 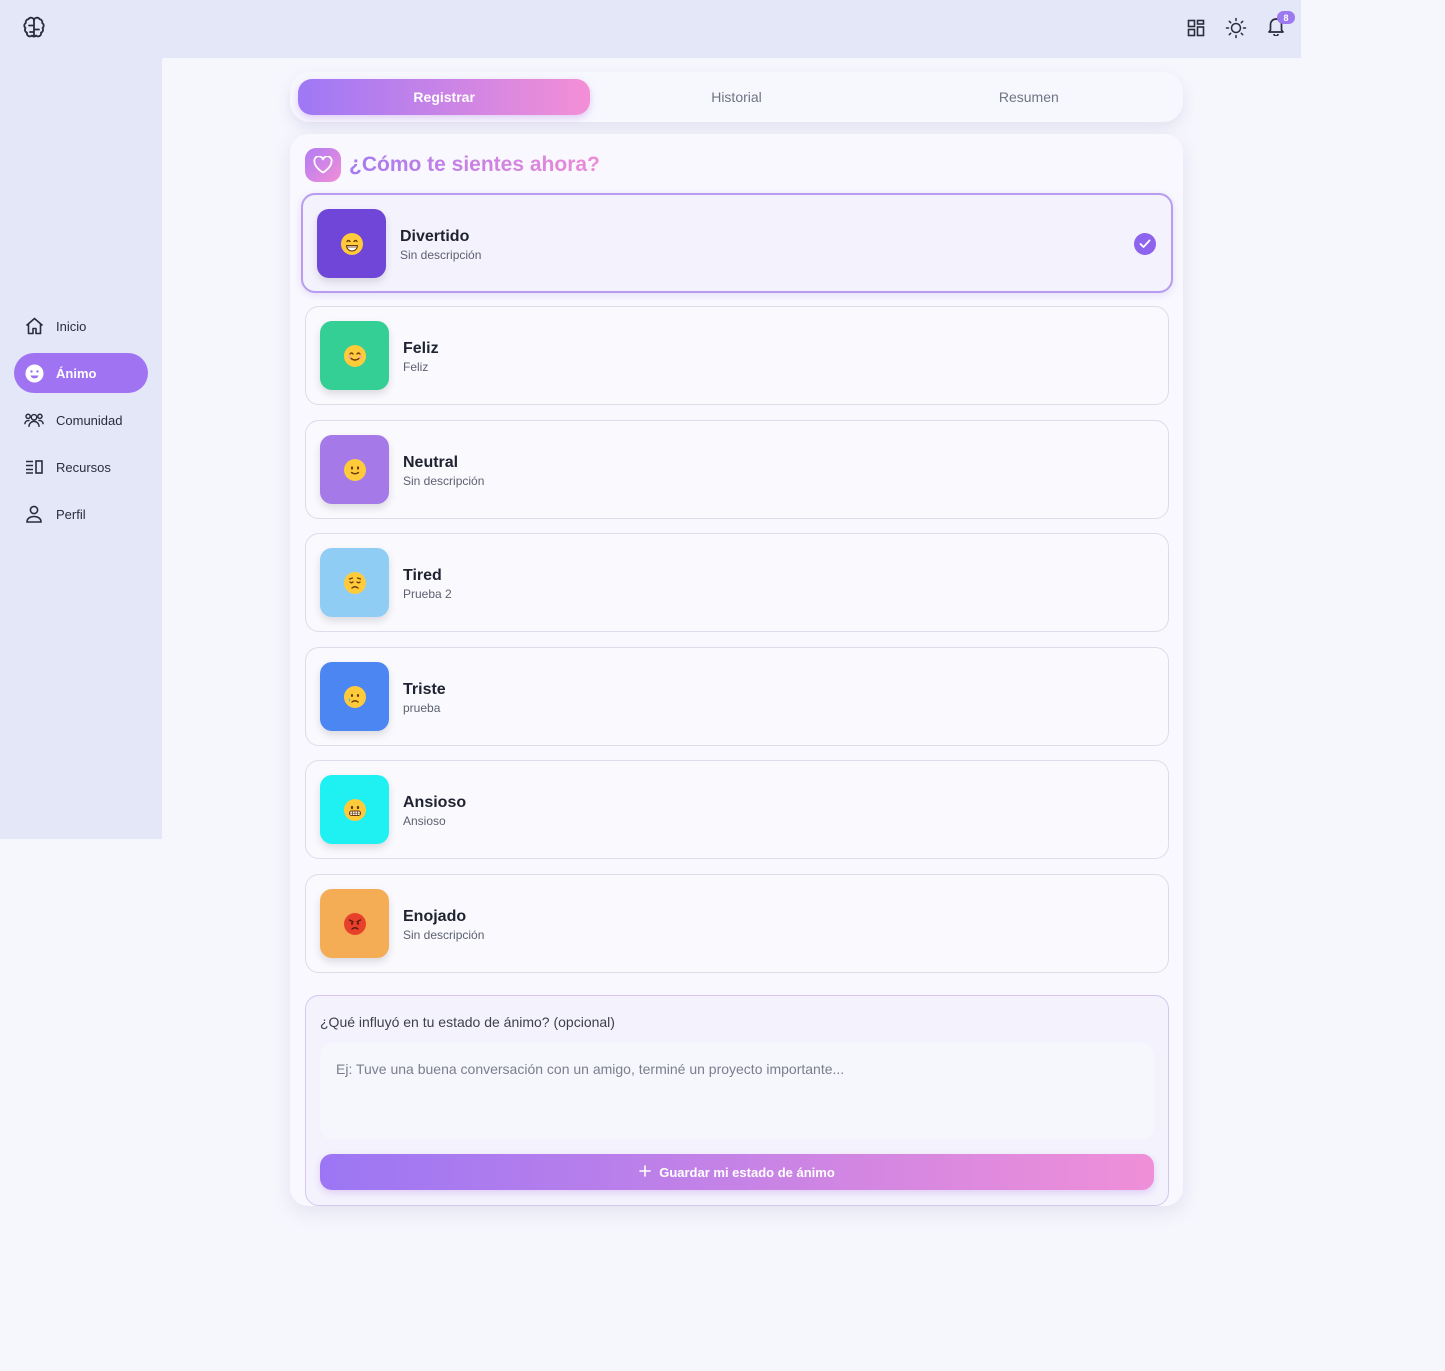 I want to click on mood-option-enojado: Enojado Sin descripción, so click(x=737, y=923).